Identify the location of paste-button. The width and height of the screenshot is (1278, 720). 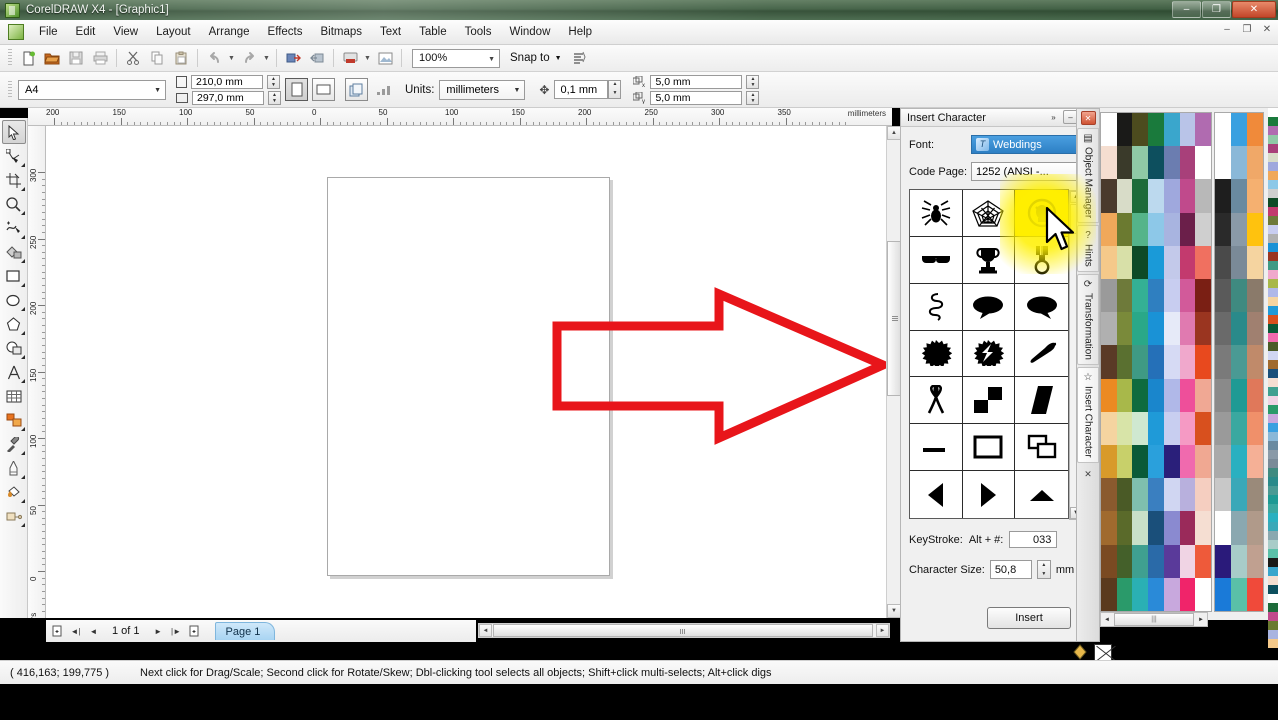
(181, 58).